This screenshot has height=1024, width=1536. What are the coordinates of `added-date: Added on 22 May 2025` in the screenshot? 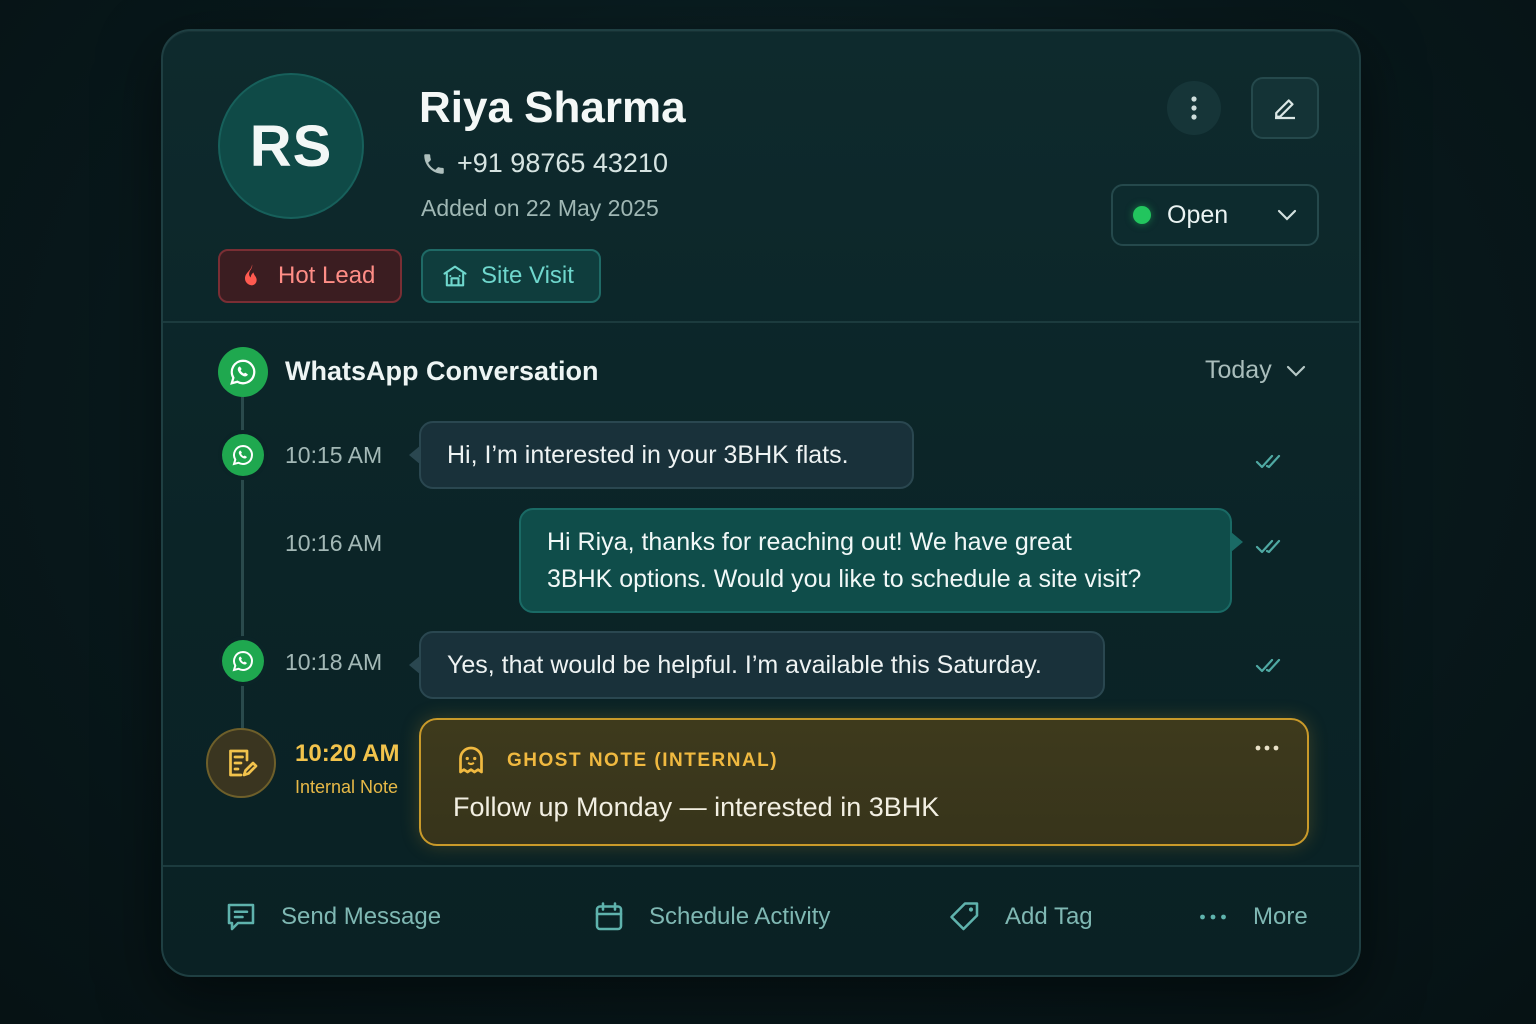 It's located at (540, 208).